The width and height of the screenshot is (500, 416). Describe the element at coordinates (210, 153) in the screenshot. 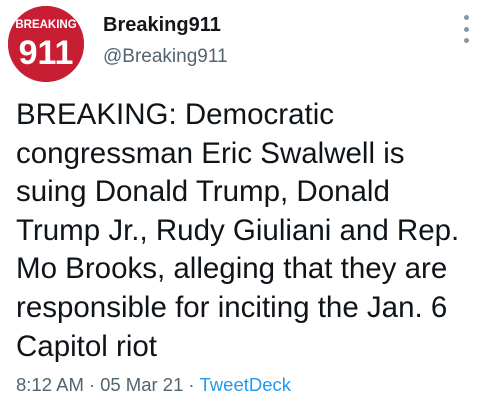

I see `tweet-text-line: congressman Eric Swalwell is` at that location.